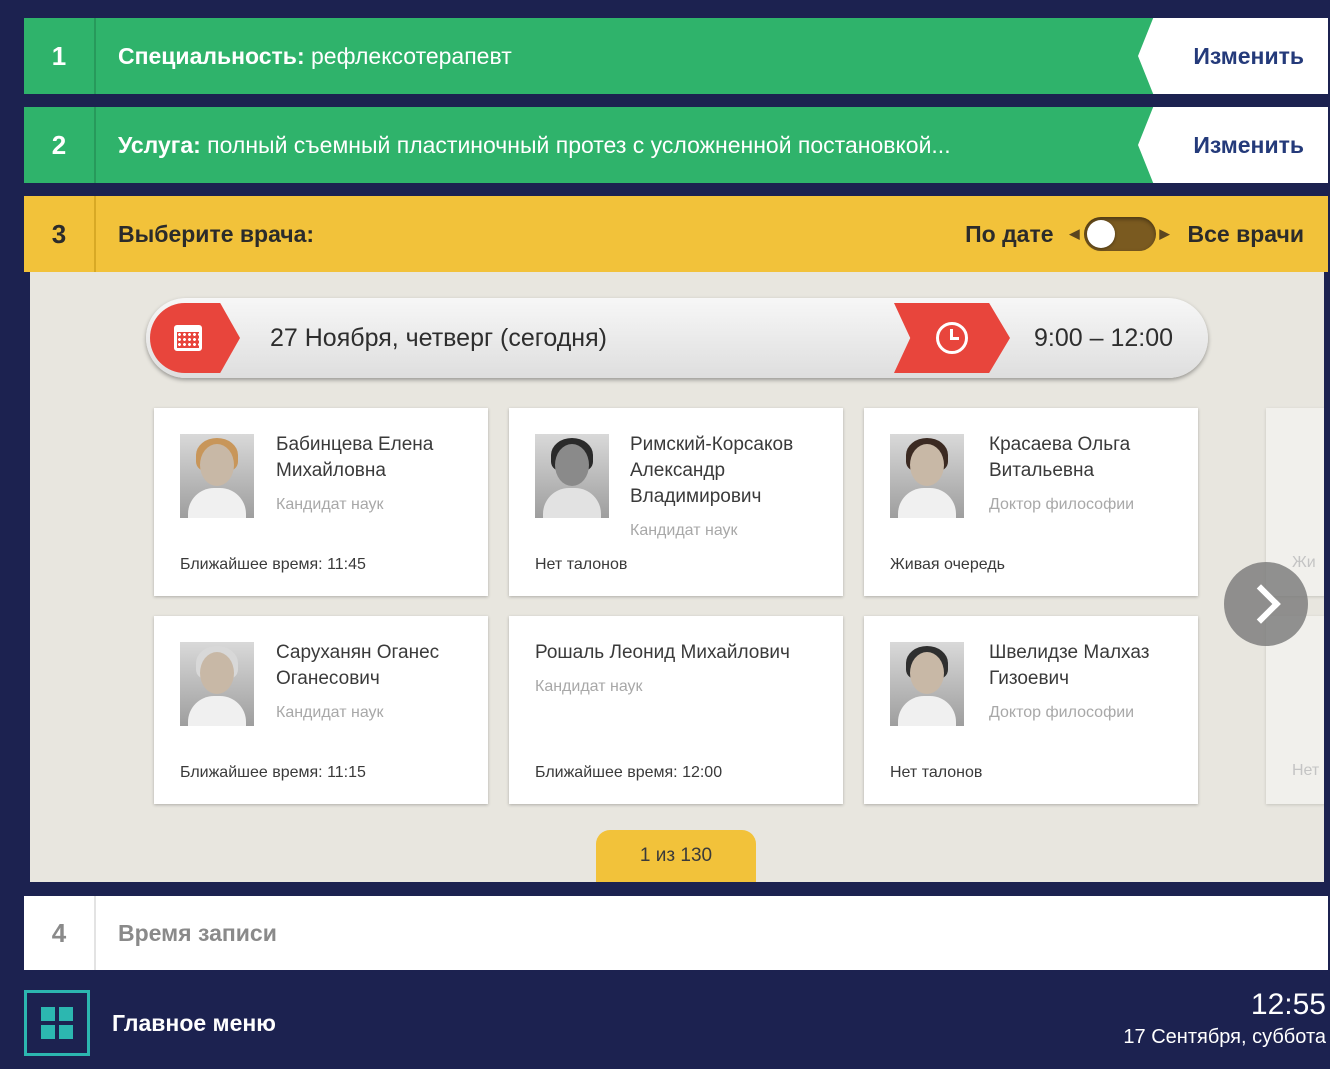  I want to click on calendar-icon, so click(188, 338).